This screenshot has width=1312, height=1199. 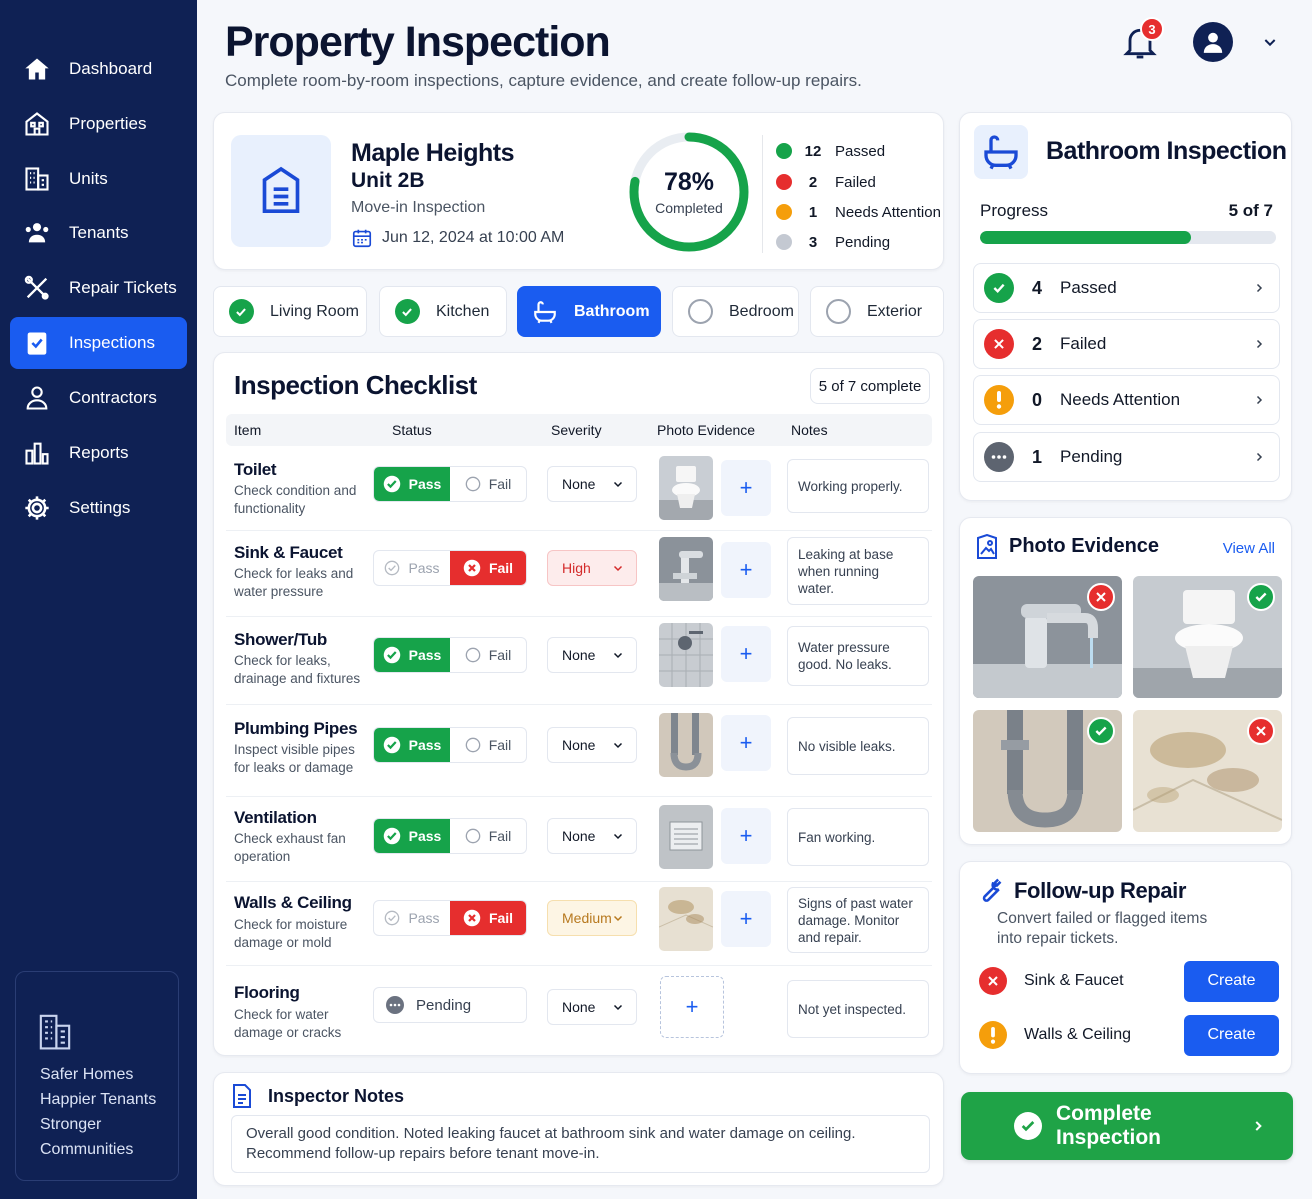 What do you see at coordinates (858, 486) in the screenshot?
I see `notes-field: Working properly.` at bounding box center [858, 486].